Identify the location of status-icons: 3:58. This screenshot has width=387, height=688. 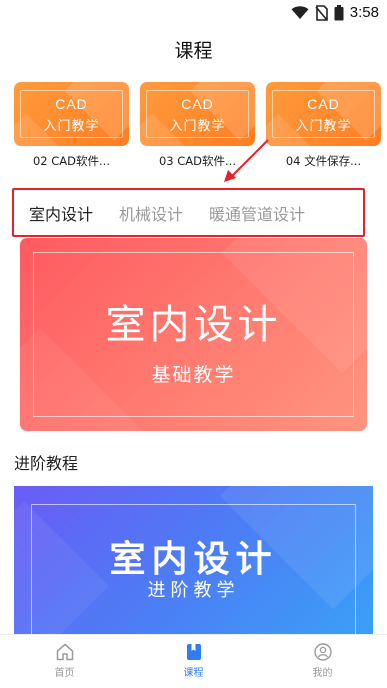
(335, 12).